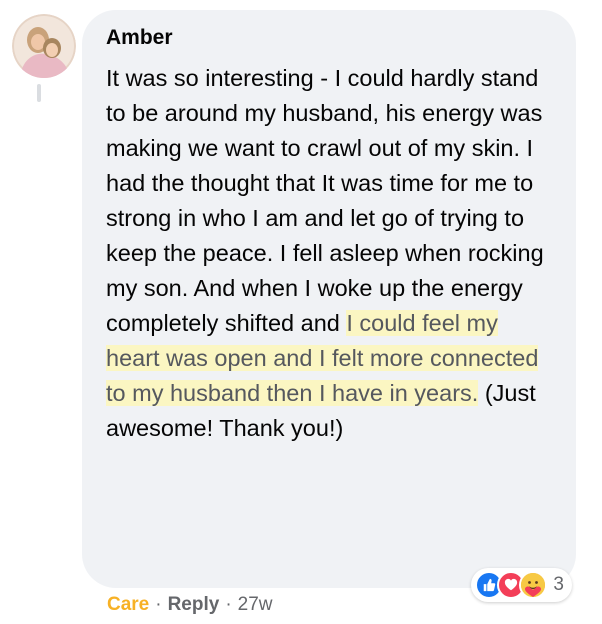 Image resolution: width=602 pixels, height=624 pixels. What do you see at coordinates (44, 46) in the screenshot?
I see `avatar` at bounding box center [44, 46].